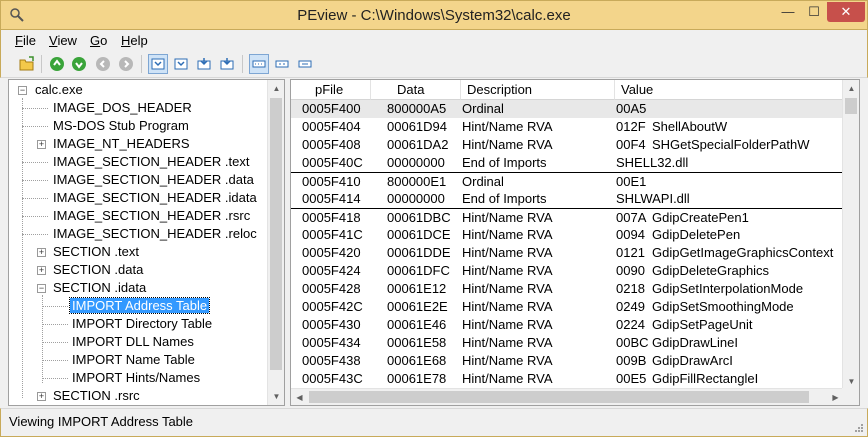  I want to click on tree-item: SECTION .rsrc, so click(96, 396).